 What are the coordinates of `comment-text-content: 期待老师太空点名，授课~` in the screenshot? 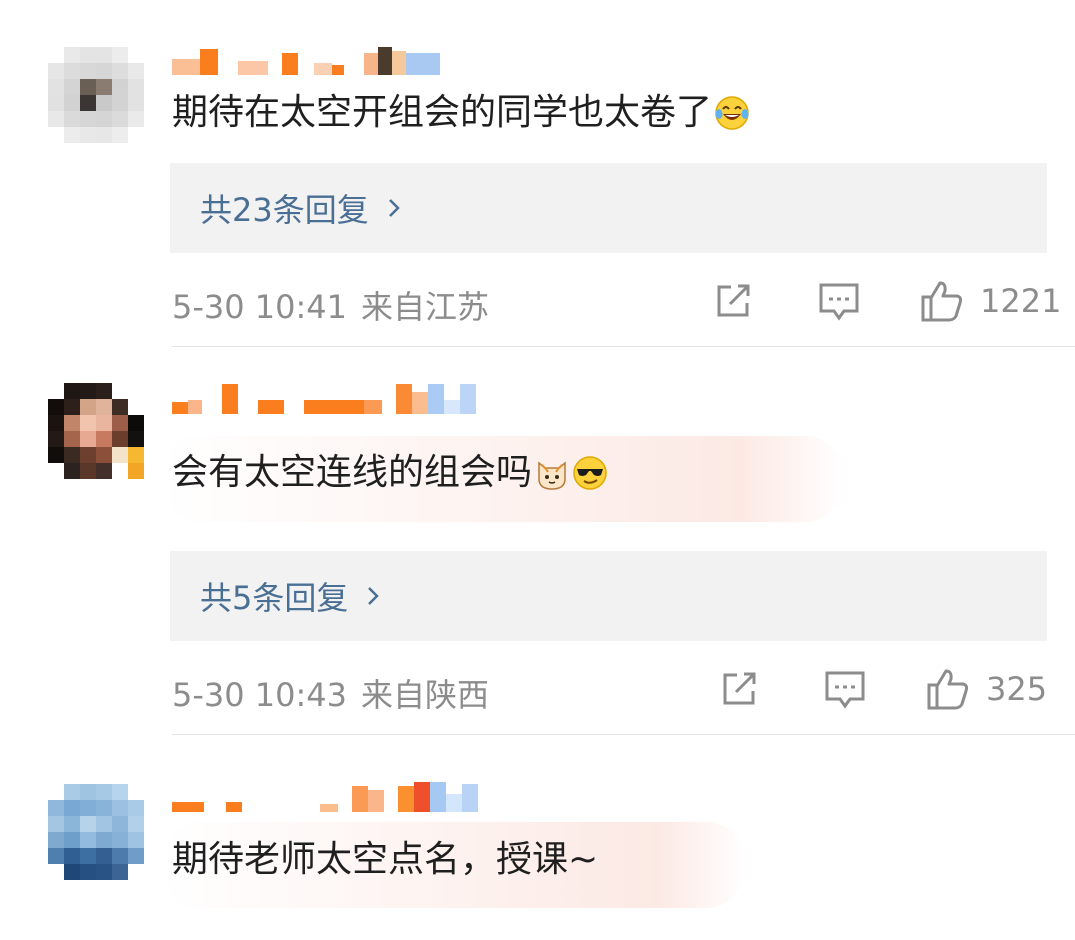 It's located at (385, 859).